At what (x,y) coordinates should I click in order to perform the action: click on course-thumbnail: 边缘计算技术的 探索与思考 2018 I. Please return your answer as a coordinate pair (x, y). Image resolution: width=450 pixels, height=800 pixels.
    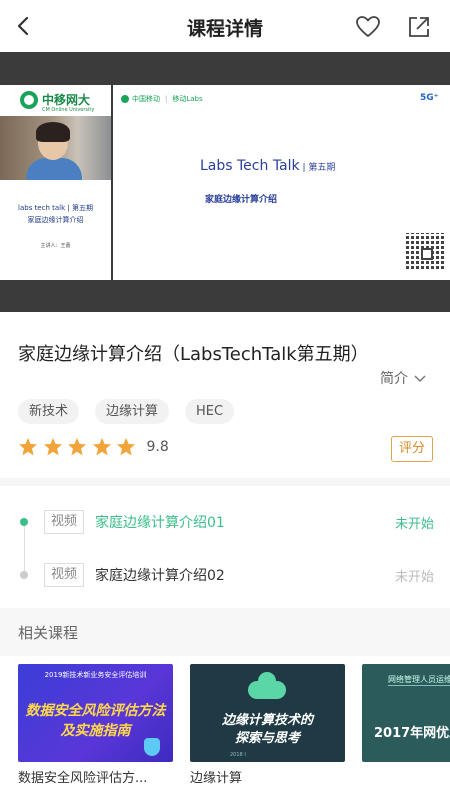
    Looking at the image, I should click on (267, 713).